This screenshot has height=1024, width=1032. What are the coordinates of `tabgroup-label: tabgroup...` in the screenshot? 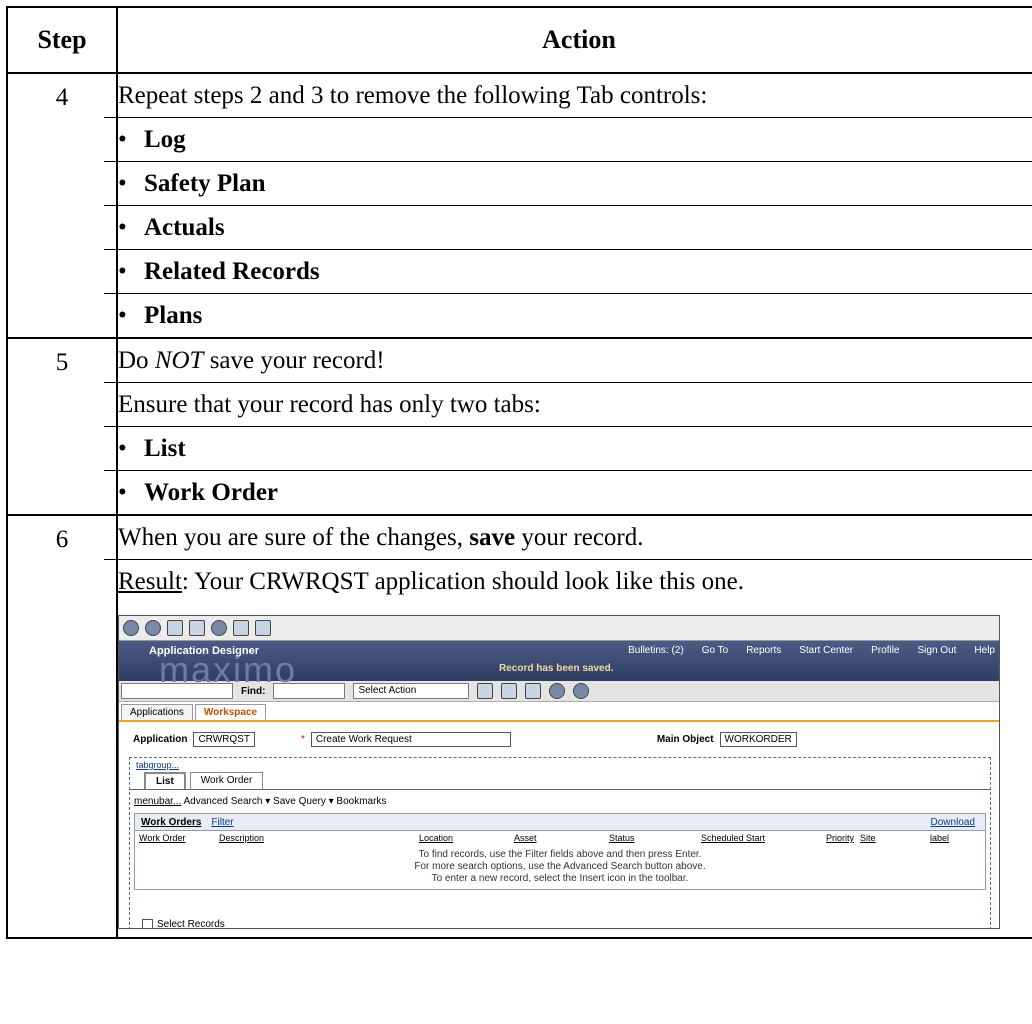 It's located at (158, 765).